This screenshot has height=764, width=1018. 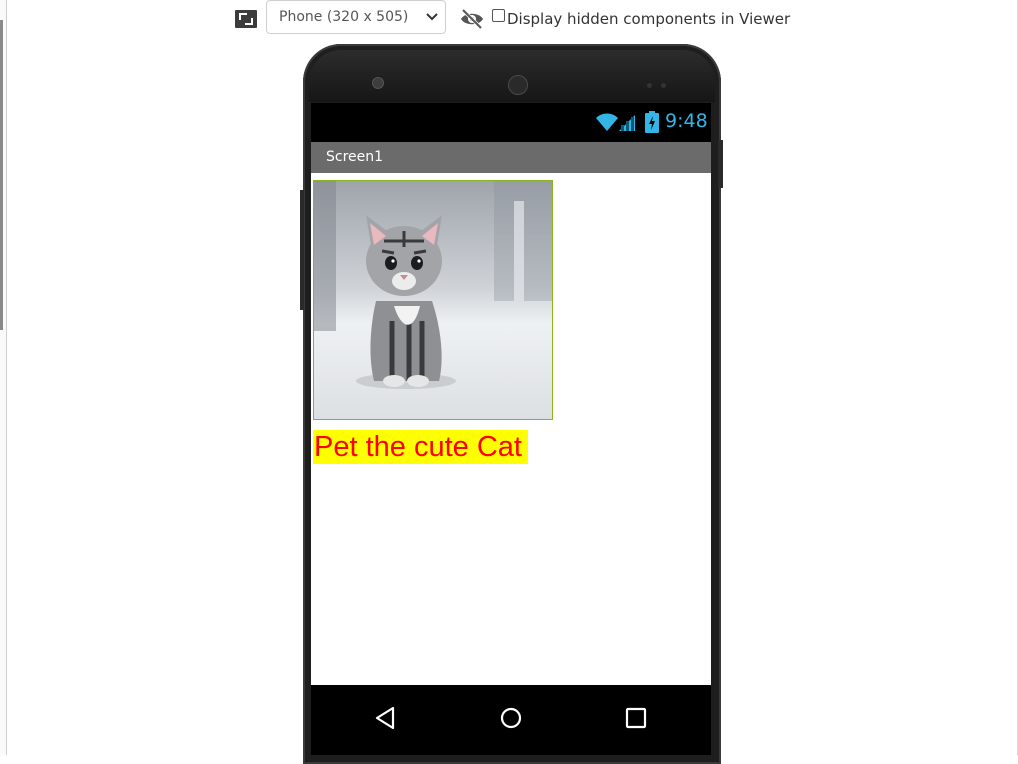 I want to click on cat-illustration, so click(x=433, y=300).